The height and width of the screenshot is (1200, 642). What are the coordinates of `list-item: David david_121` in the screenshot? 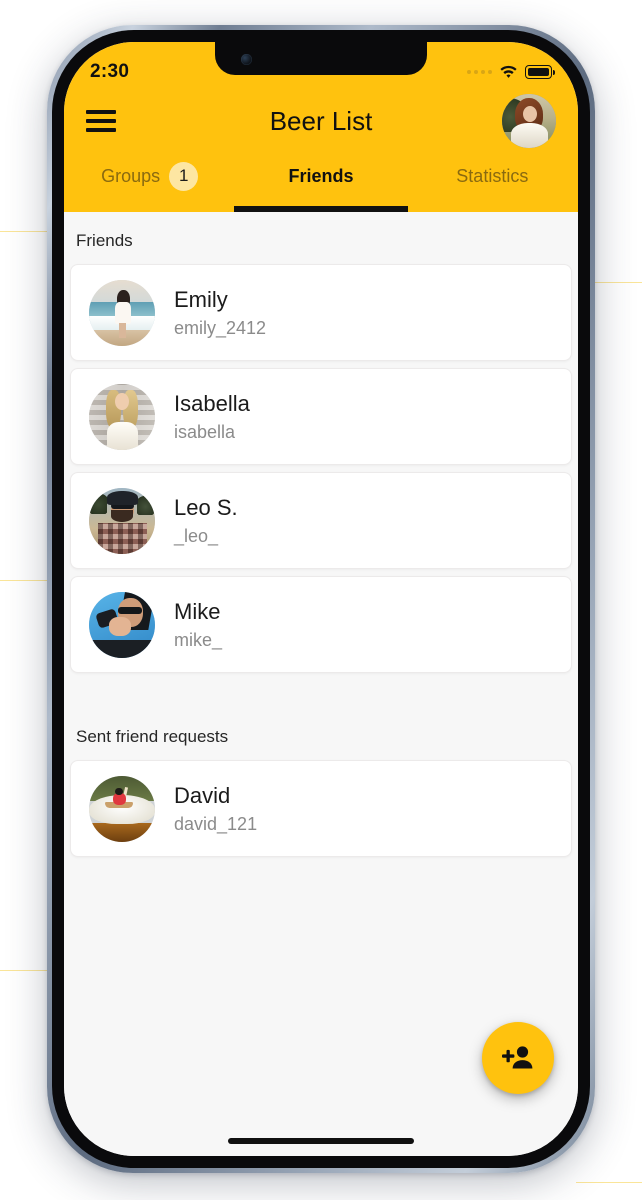 It's located at (321, 808).